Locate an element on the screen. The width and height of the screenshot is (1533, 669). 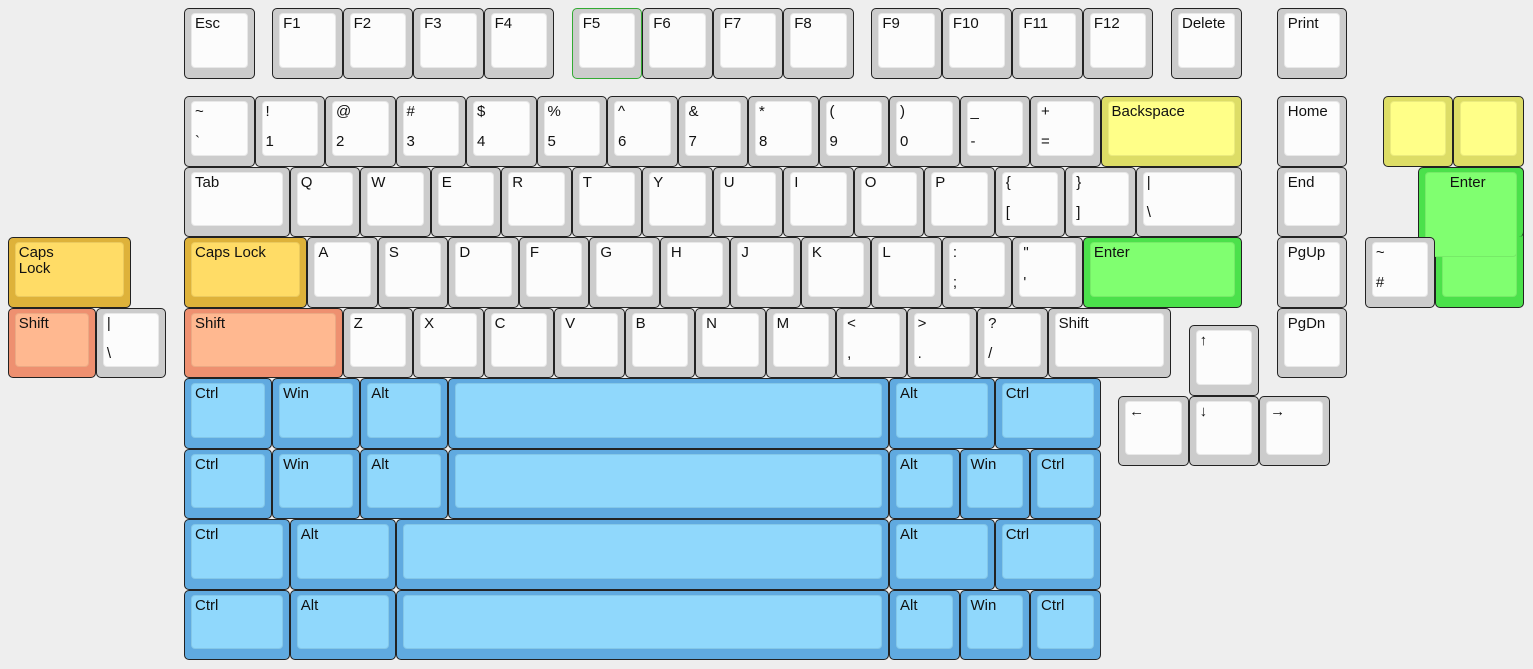
key-f5: F5 is located at coordinates (607, 43).